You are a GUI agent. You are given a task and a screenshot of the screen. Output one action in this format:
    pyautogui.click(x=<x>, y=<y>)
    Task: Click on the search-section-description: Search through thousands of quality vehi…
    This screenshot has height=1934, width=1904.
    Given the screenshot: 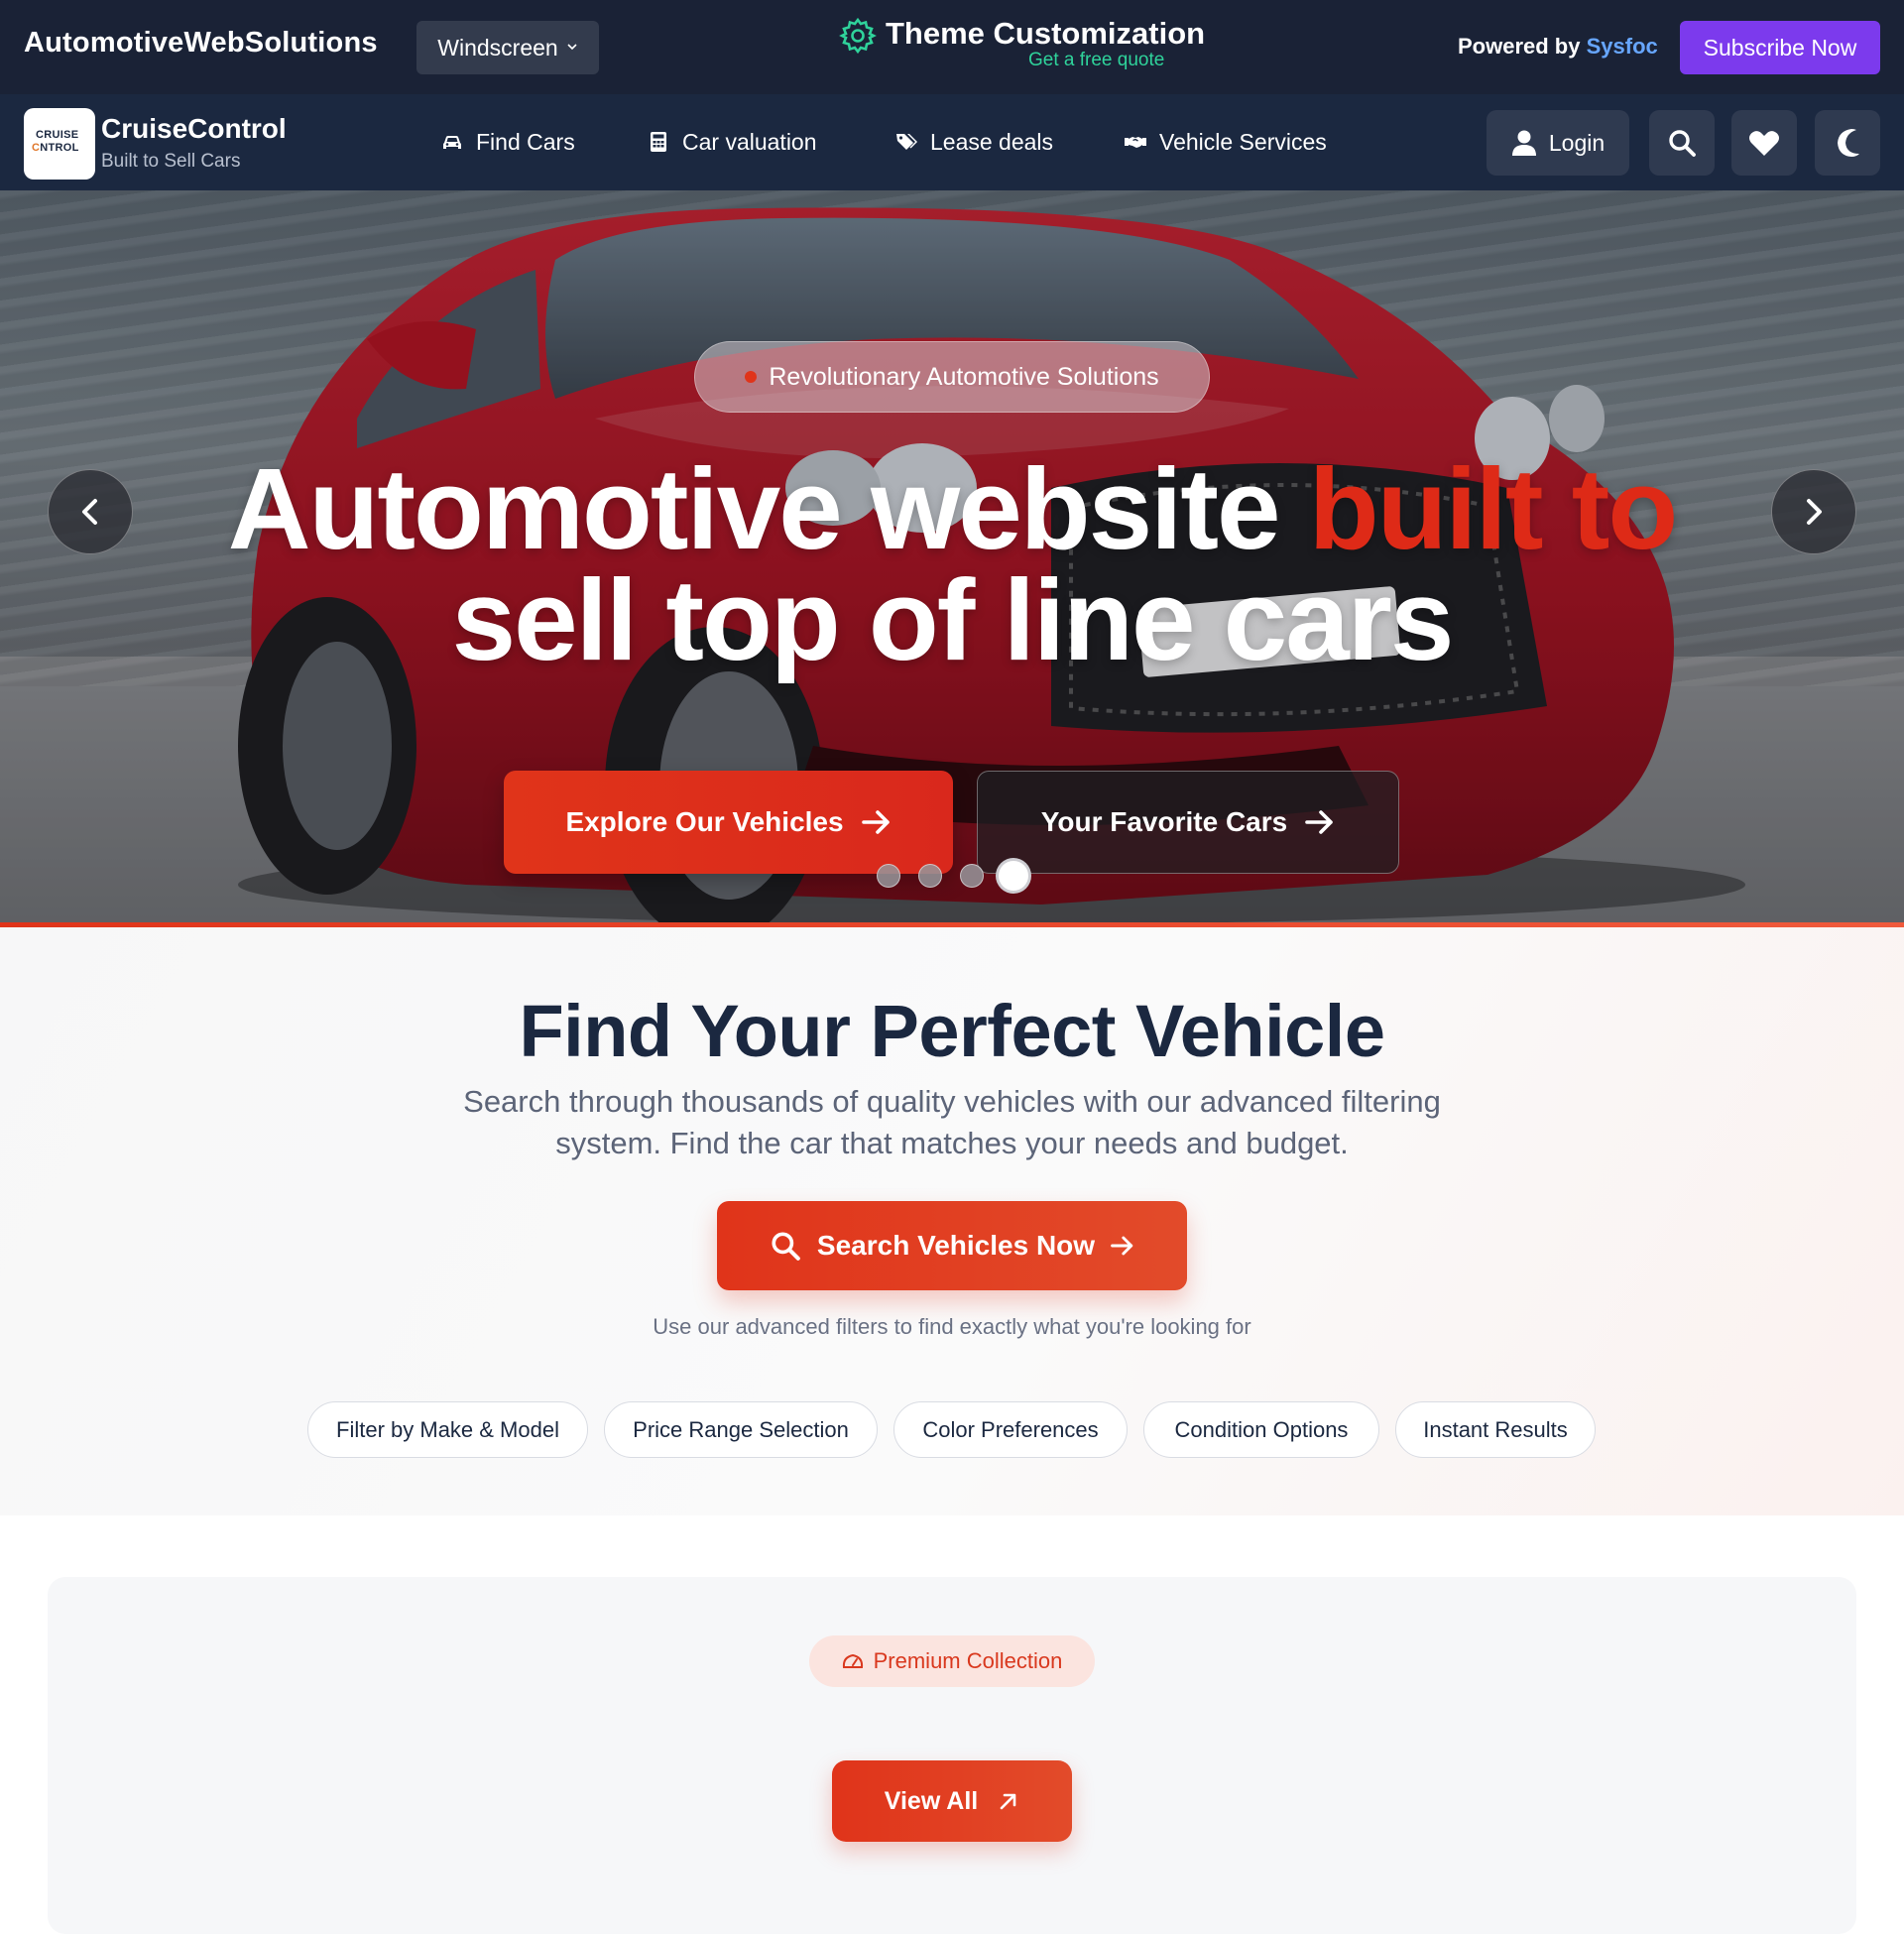 What is the action you would take?
    pyautogui.click(x=952, y=1122)
    